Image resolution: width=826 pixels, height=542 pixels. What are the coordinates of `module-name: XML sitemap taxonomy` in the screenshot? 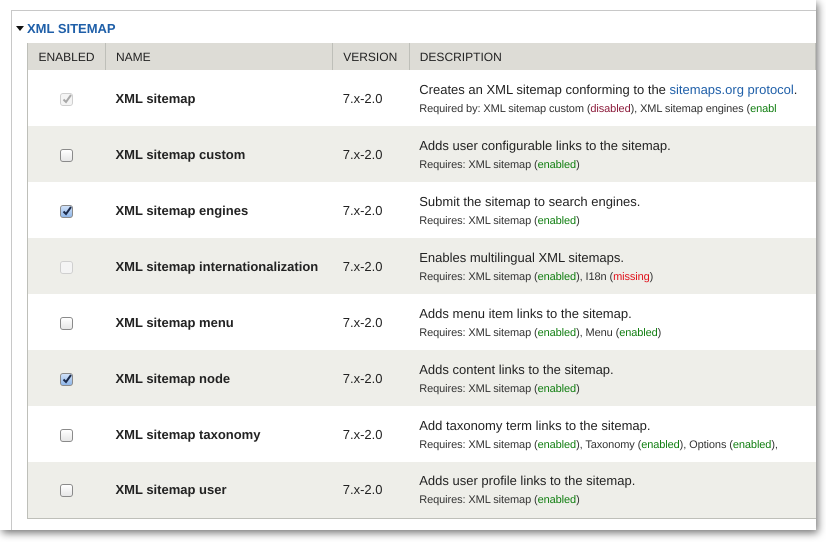 It's located at (188, 434).